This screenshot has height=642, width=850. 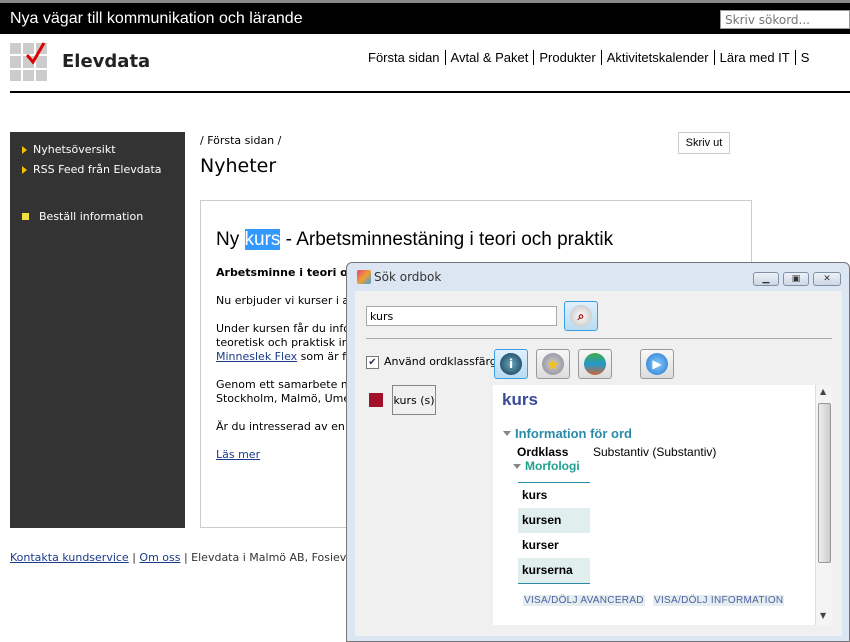 I want to click on site-search-input, so click(x=785, y=19).